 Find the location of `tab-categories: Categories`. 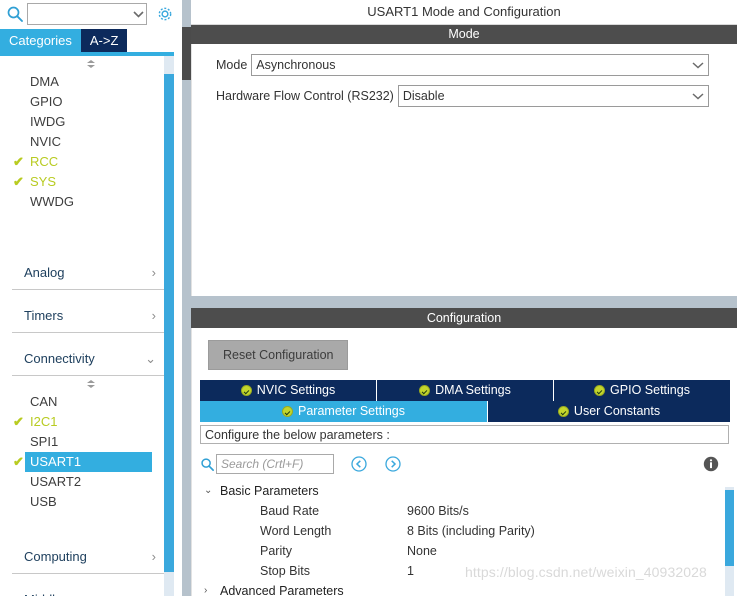

tab-categories: Categories is located at coordinates (40, 40).